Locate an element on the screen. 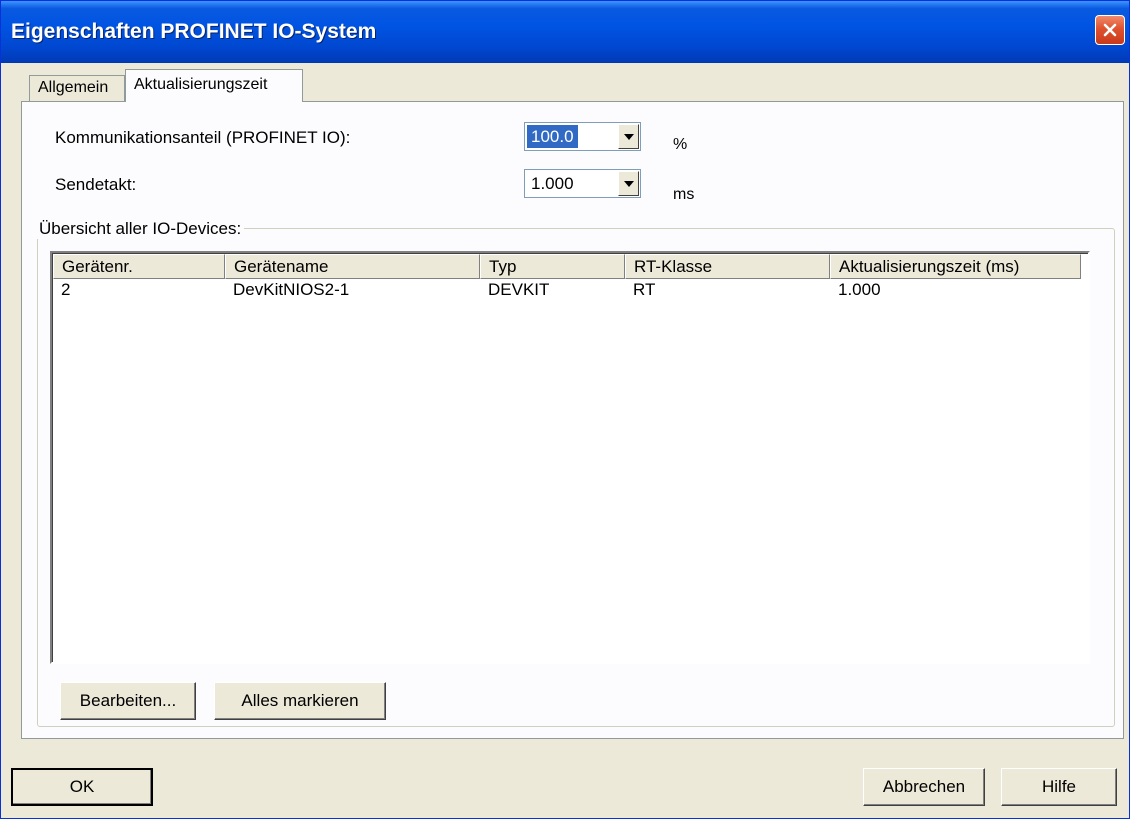 The height and width of the screenshot is (819, 1132). cell-rt-klasse: RT is located at coordinates (644, 289).